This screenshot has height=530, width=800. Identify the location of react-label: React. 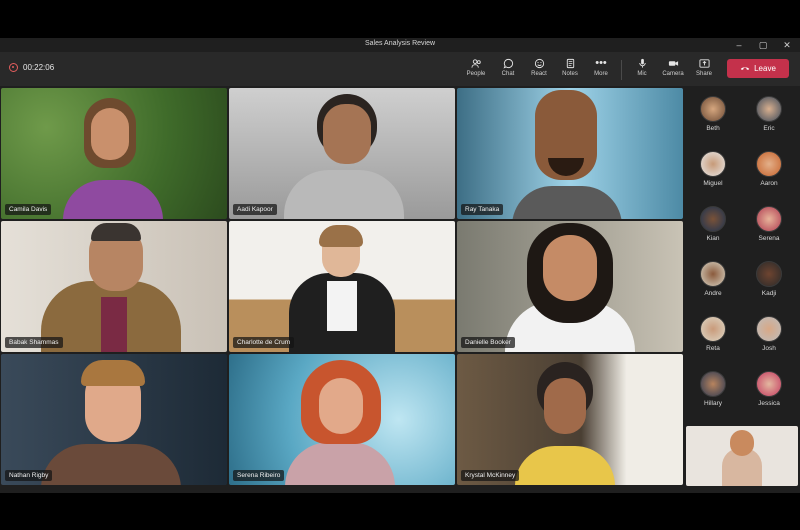
(539, 74).